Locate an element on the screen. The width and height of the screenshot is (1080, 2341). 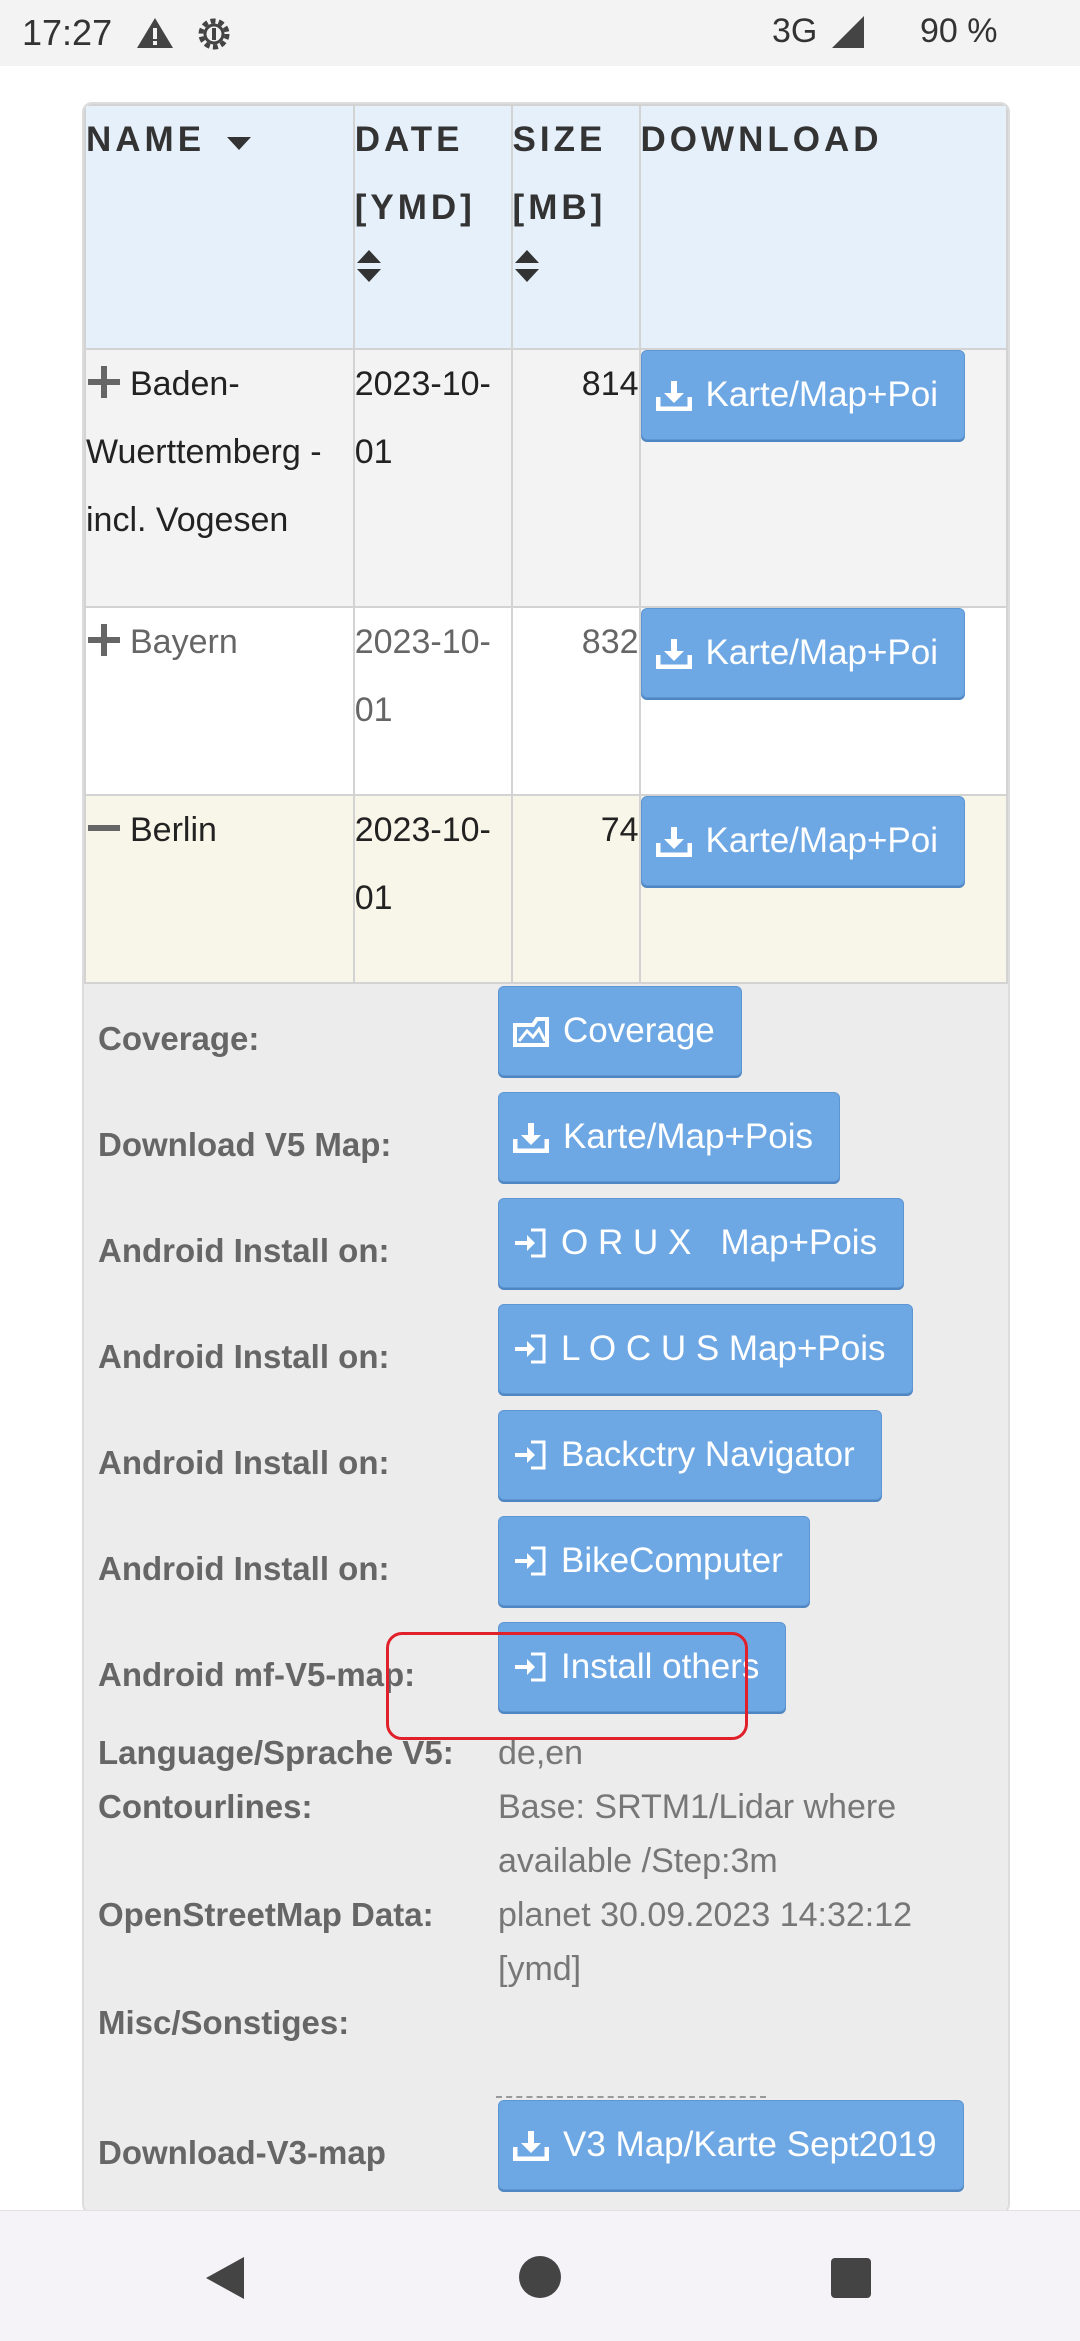
signal-icon is located at coordinates (848, 32).